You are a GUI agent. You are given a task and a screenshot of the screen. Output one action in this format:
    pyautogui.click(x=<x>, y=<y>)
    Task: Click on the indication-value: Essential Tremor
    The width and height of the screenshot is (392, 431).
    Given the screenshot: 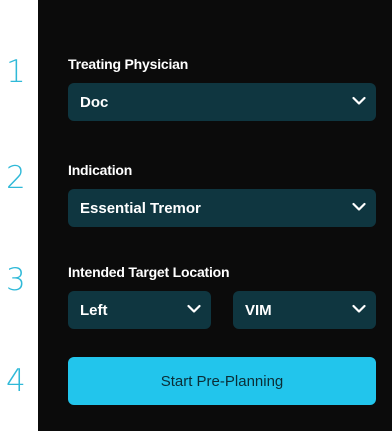 What is the action you would take?
    pyautogui.click(x=140, y=208)
    